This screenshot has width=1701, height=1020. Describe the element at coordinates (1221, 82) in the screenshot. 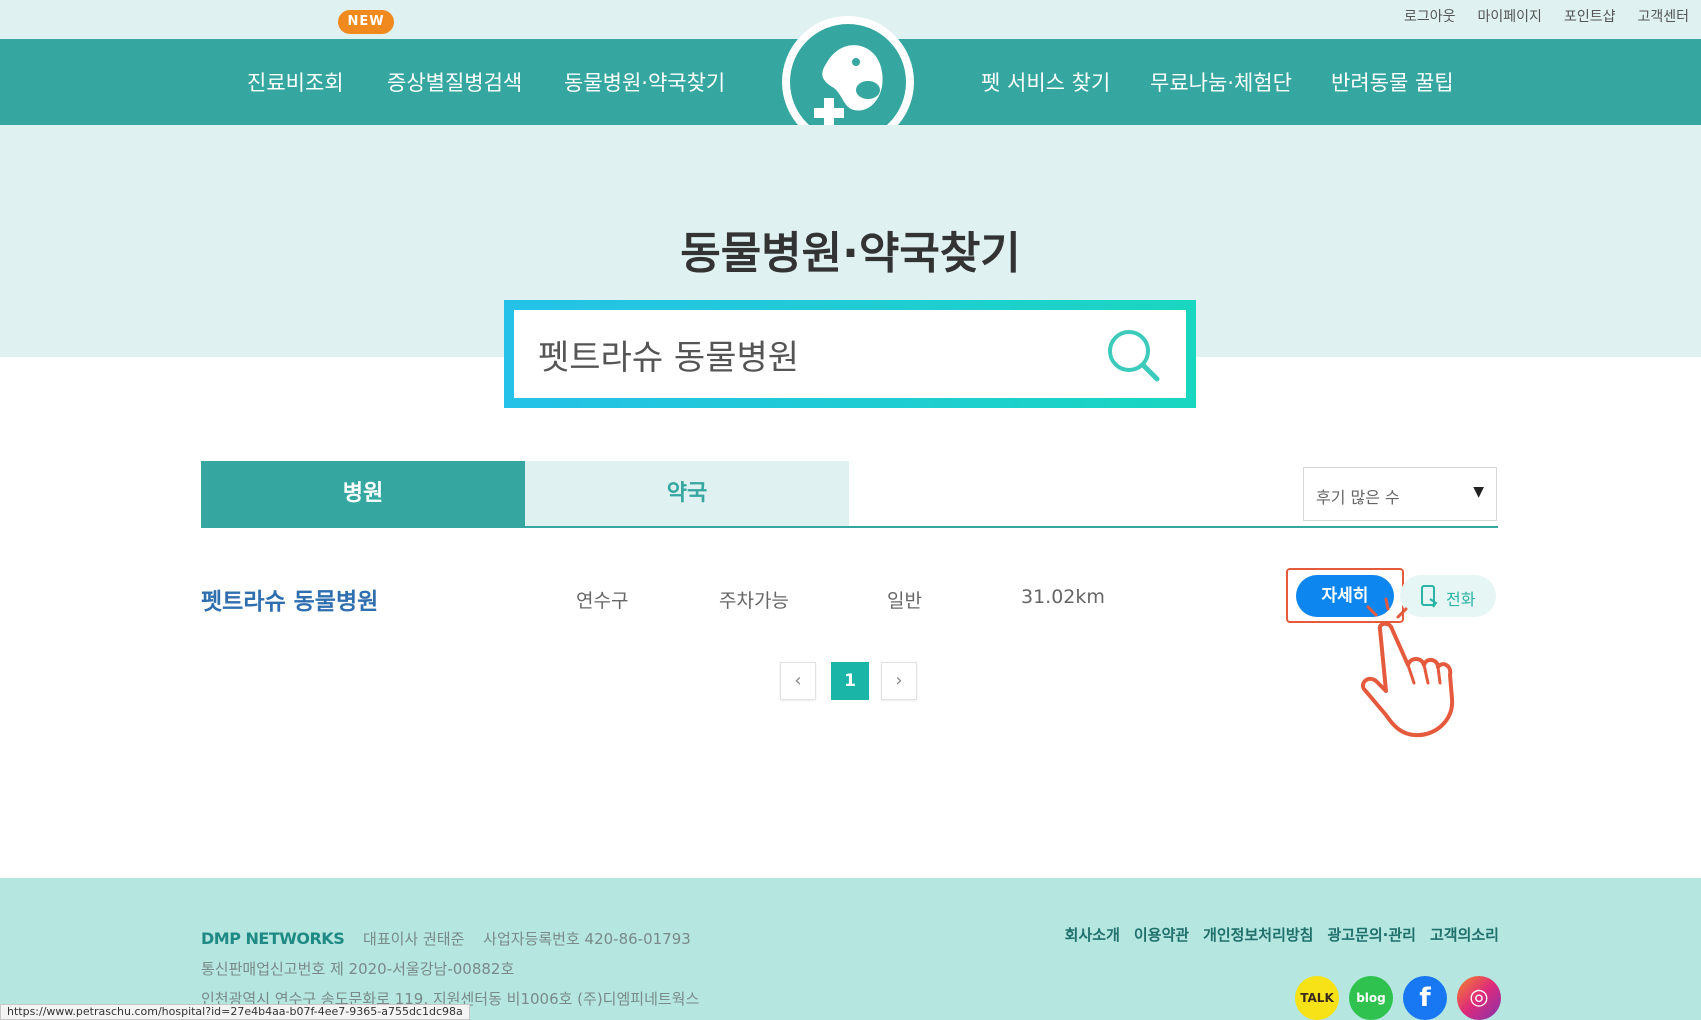

I see `nav-free-share: 무료나눔·체험단` at that location.